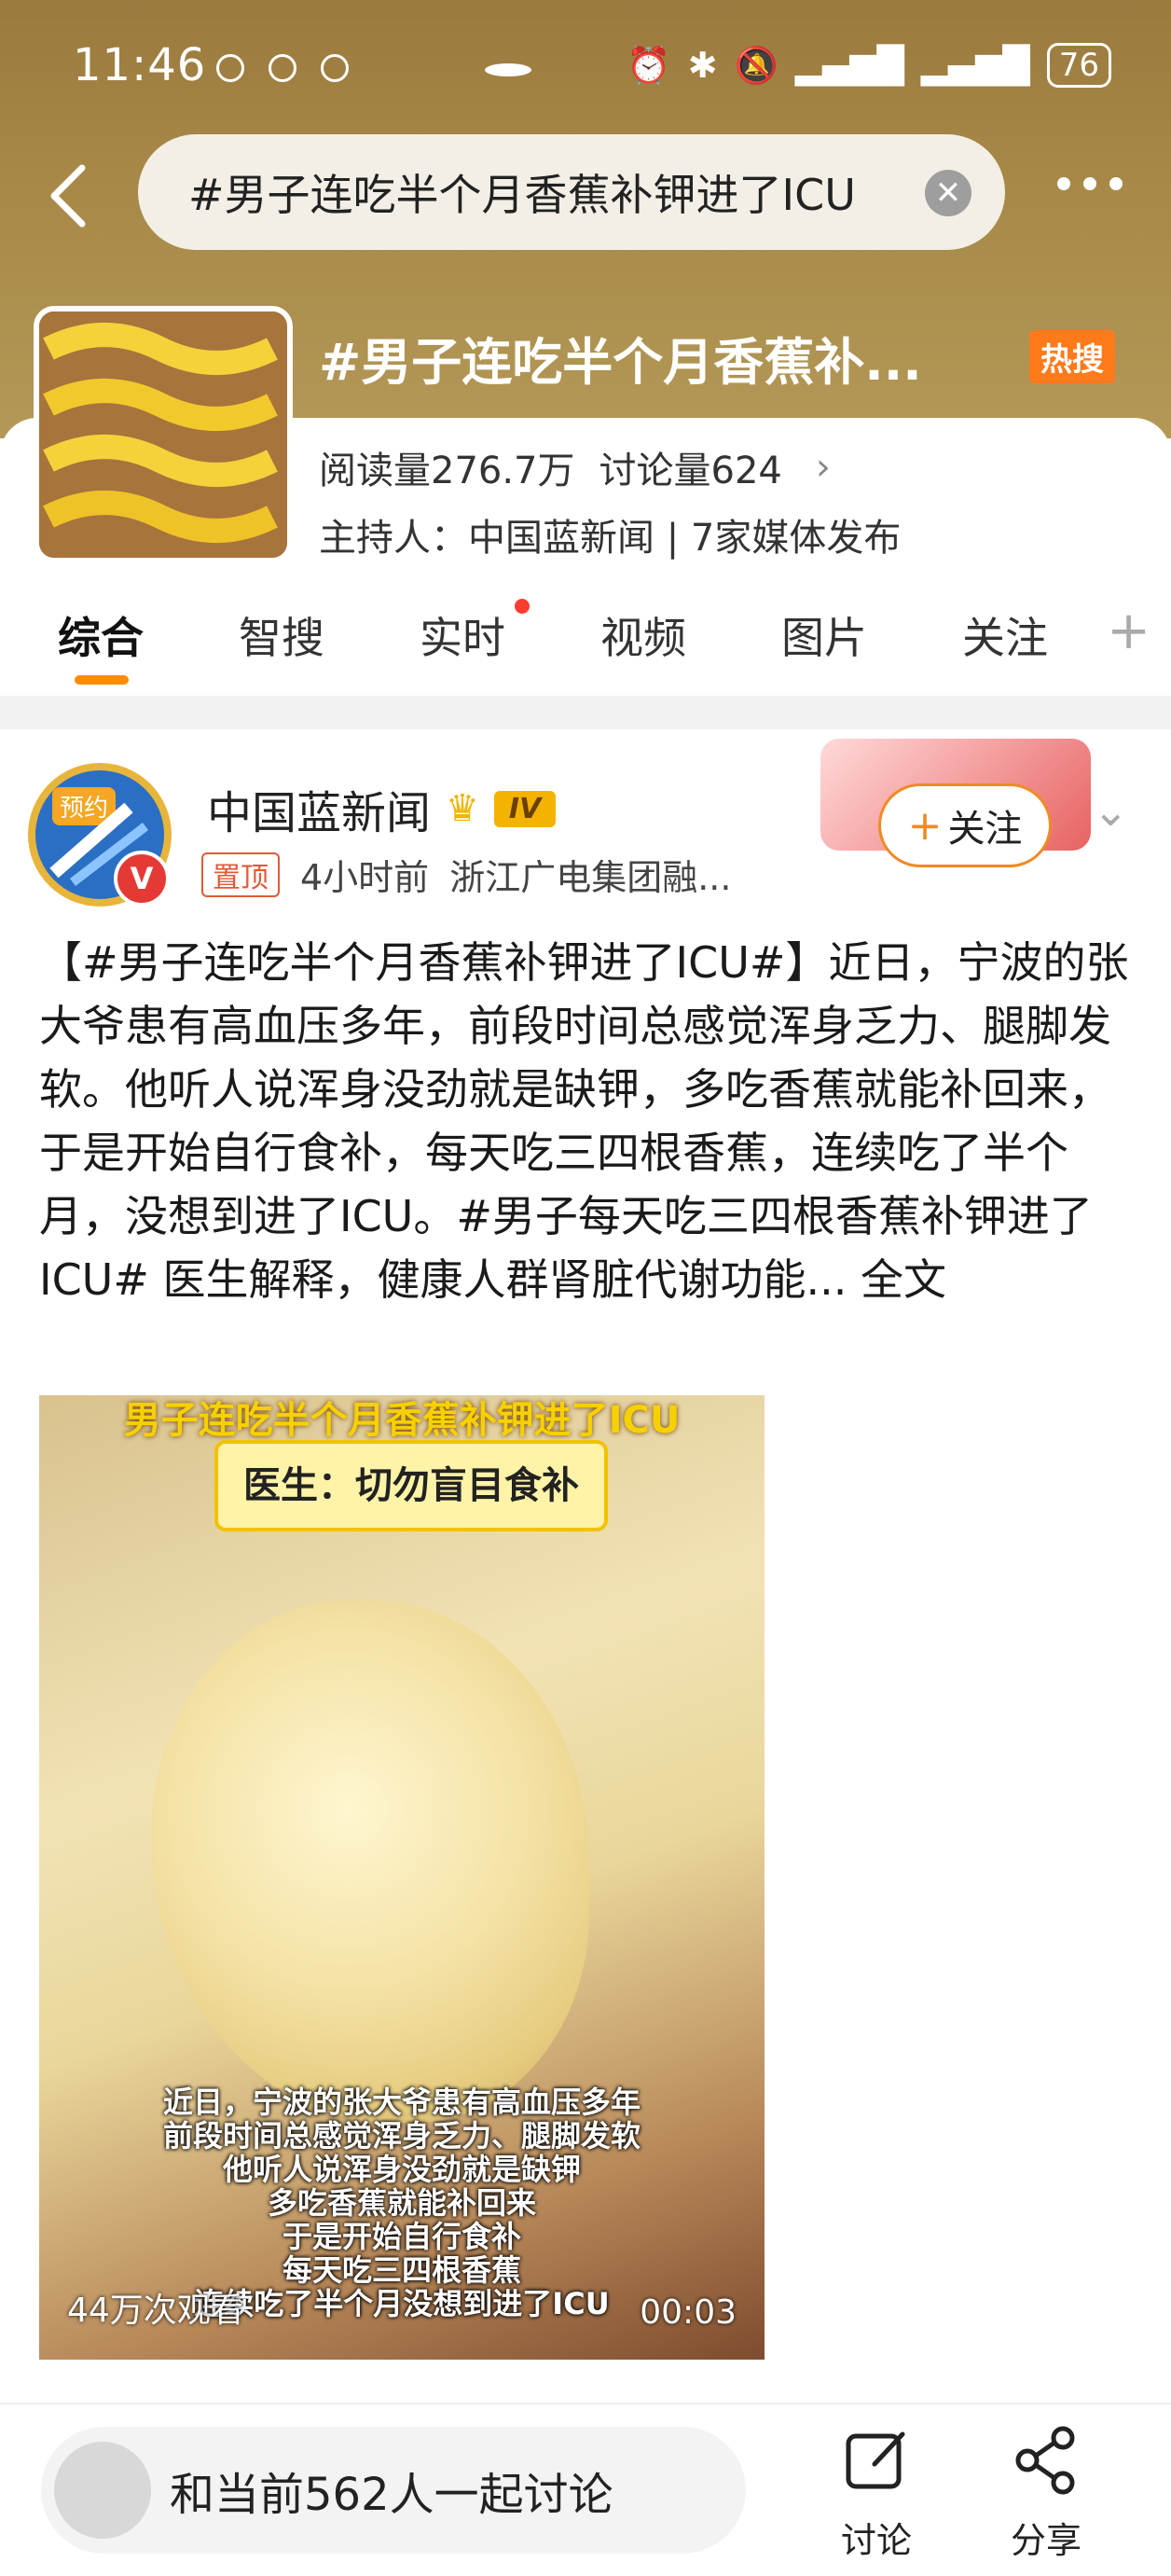 Image resolution: width=1171 pixels, height=2576 pixels. What do you see at coordinates (401, 2203) in the screenshot?
I see `caption-line: 多吃香蕉就能补回来` at bounding box center [401, 2203].